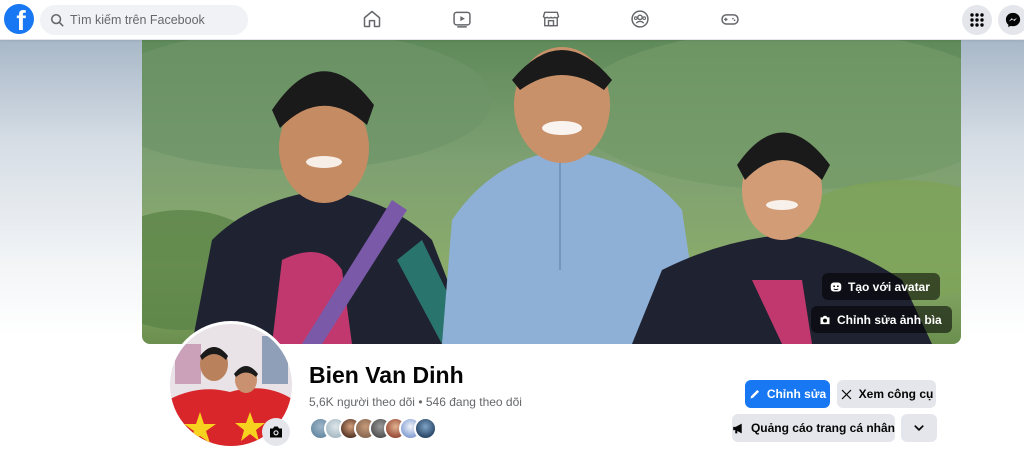 This screenshot has height=452, width=1024. I want to click on edit-profile-button: Chỉnh sửa, so click(787, 394).